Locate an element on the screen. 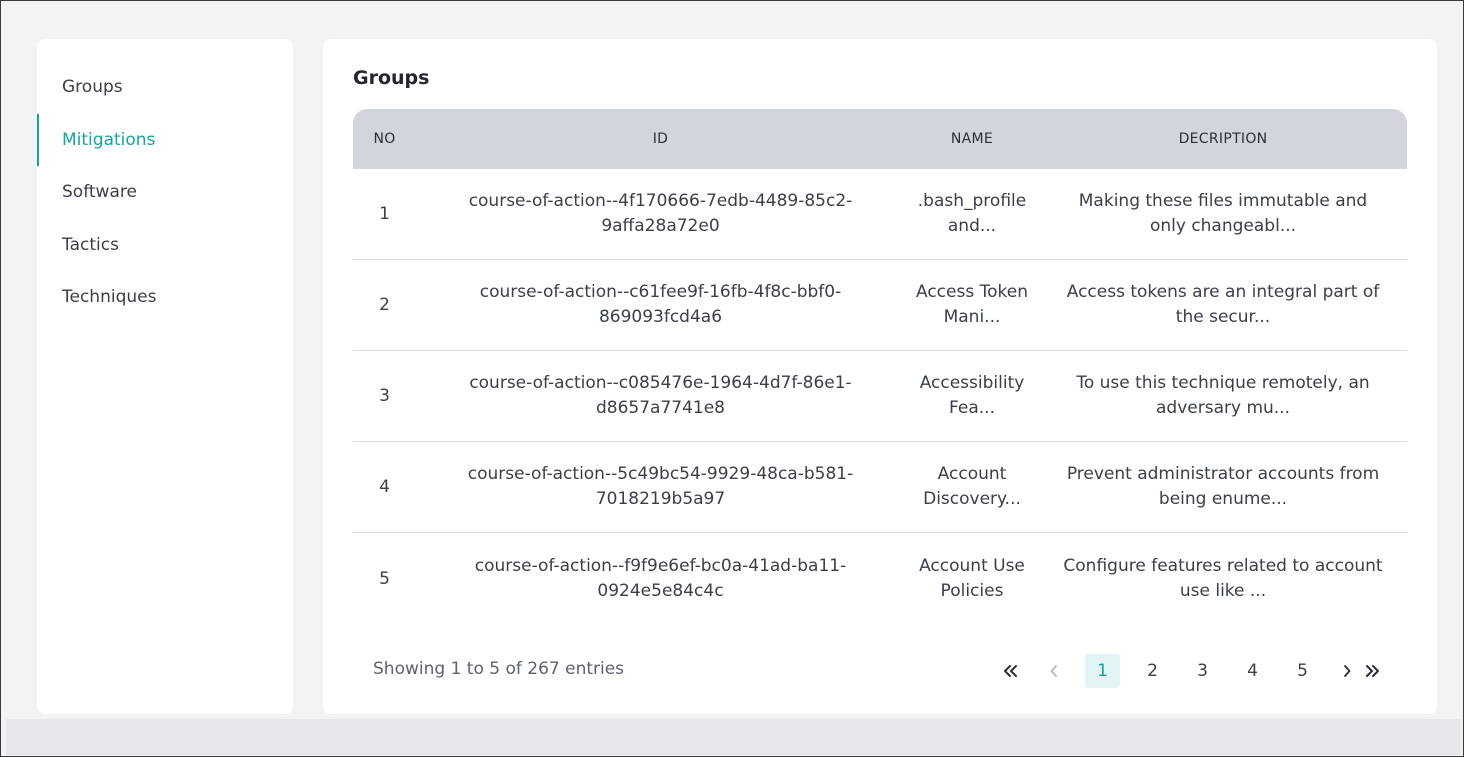  bottom-strip is located at coordinates (733, 737).